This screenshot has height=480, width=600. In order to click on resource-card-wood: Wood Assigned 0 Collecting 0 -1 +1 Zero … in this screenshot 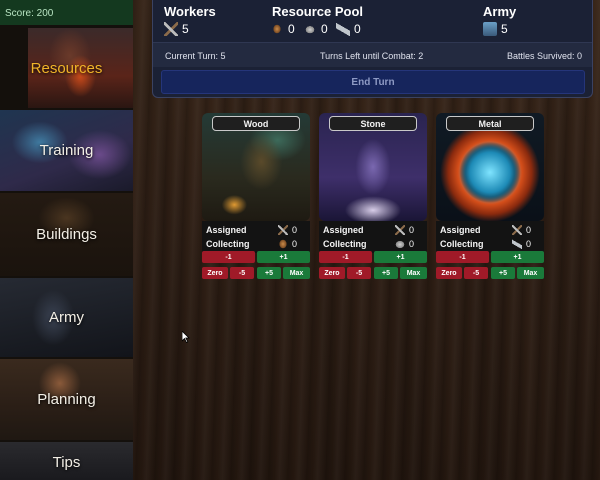, I will do `click(256, 197)`.